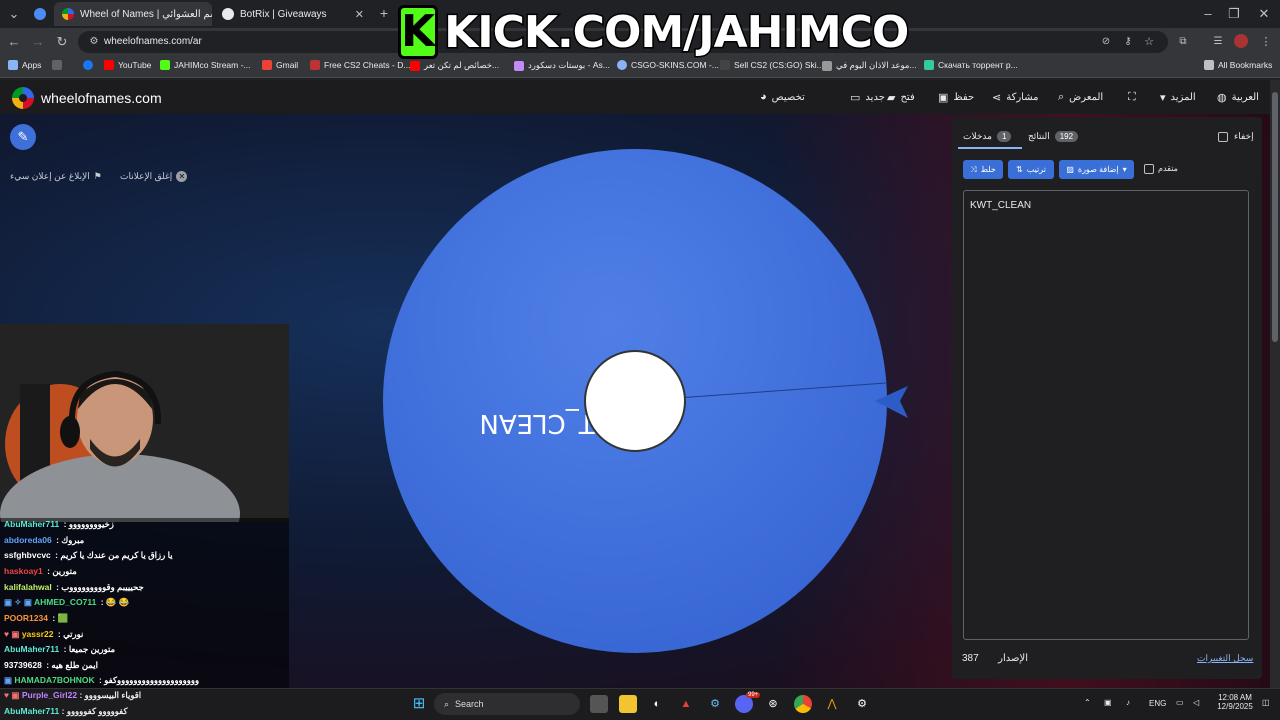 The width and height of the screenshot is (1280, 720). Describe the element at coordinates (1128, 42) in the screenshot. I see `password-key-icon: ⚷` at that location.